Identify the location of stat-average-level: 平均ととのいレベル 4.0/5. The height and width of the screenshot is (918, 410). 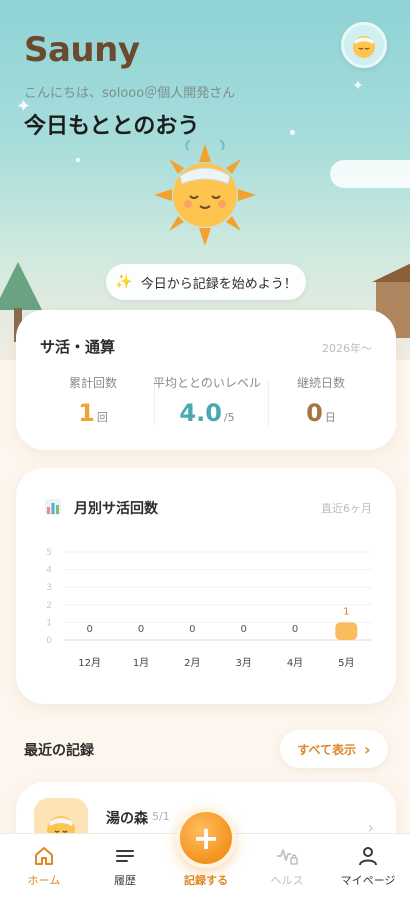
(207, 400).